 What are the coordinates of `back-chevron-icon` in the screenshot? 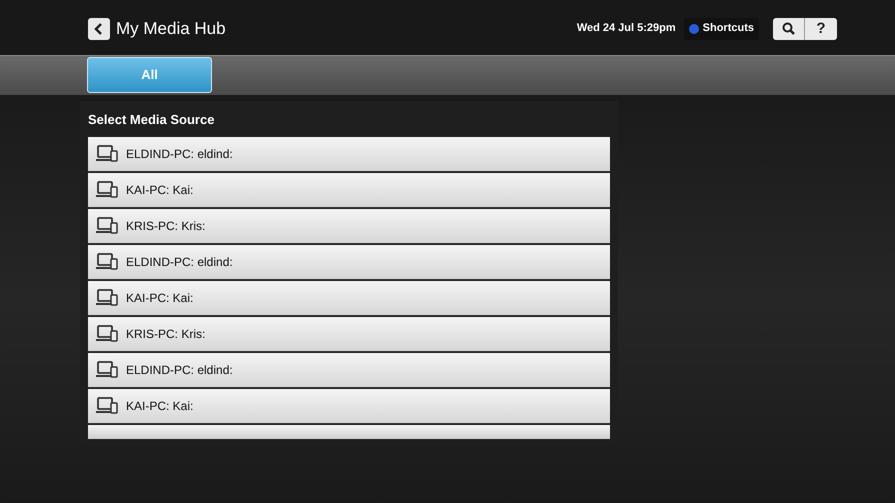 It's located at (99, 28).